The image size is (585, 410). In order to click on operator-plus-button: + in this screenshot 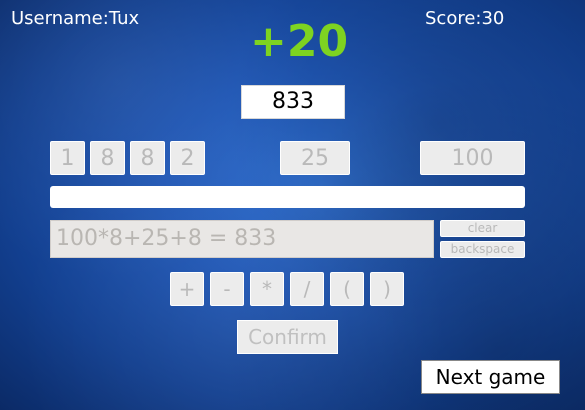, I will do `click(187, 289)`.